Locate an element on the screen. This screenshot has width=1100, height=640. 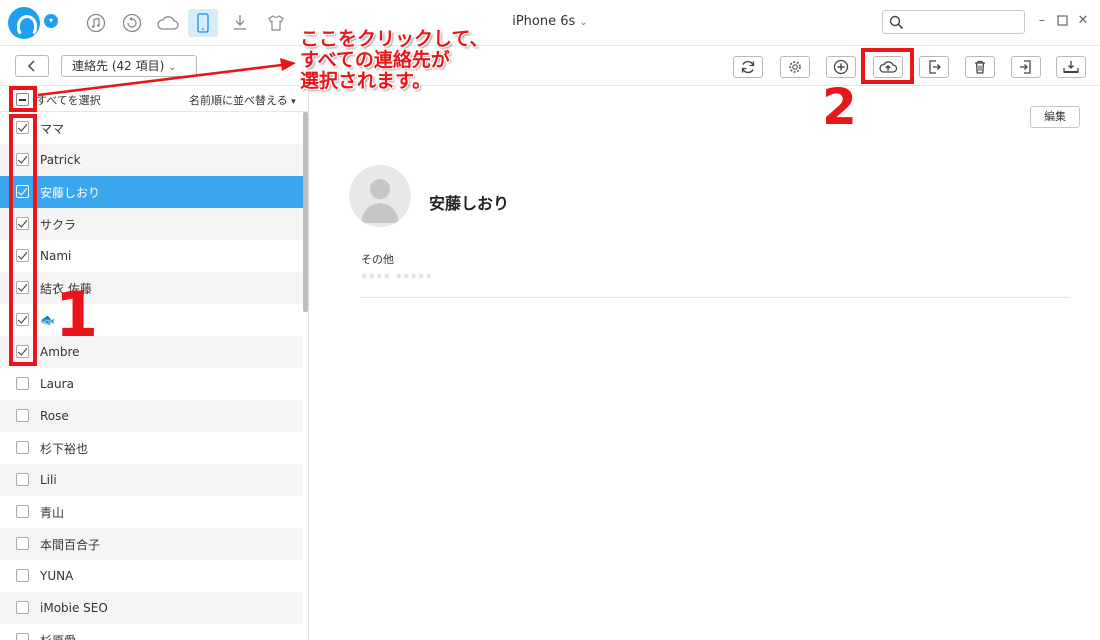
callout-line-3: 選択されます。 is located at coordinates (366, 81).